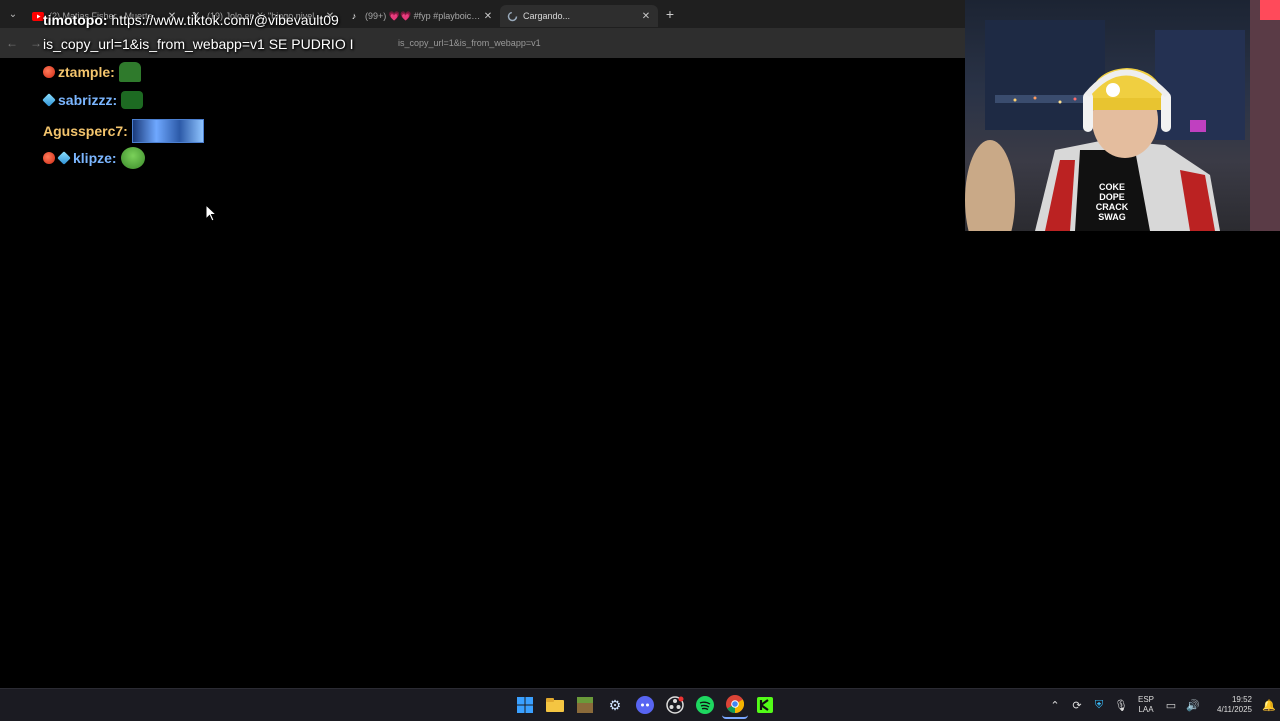 This screenshot has height=721, width=1280. I want to click on volume-icon: 🔊, so click(1193, 705).